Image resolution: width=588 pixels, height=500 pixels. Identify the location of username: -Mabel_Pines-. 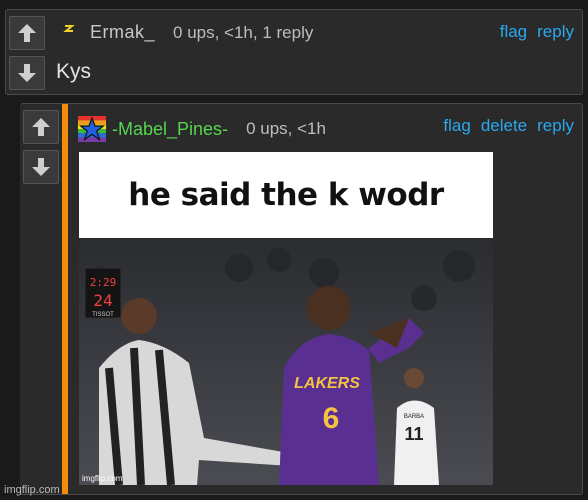
(170, 129).